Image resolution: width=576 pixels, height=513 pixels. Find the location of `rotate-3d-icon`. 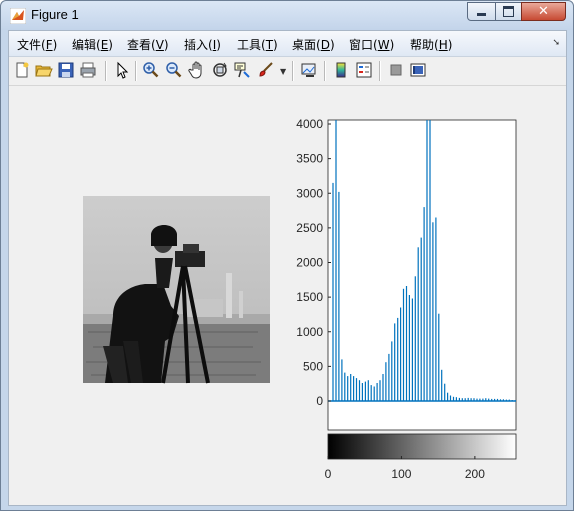

rotate-3d-icon is located at coordinates (220, 70).